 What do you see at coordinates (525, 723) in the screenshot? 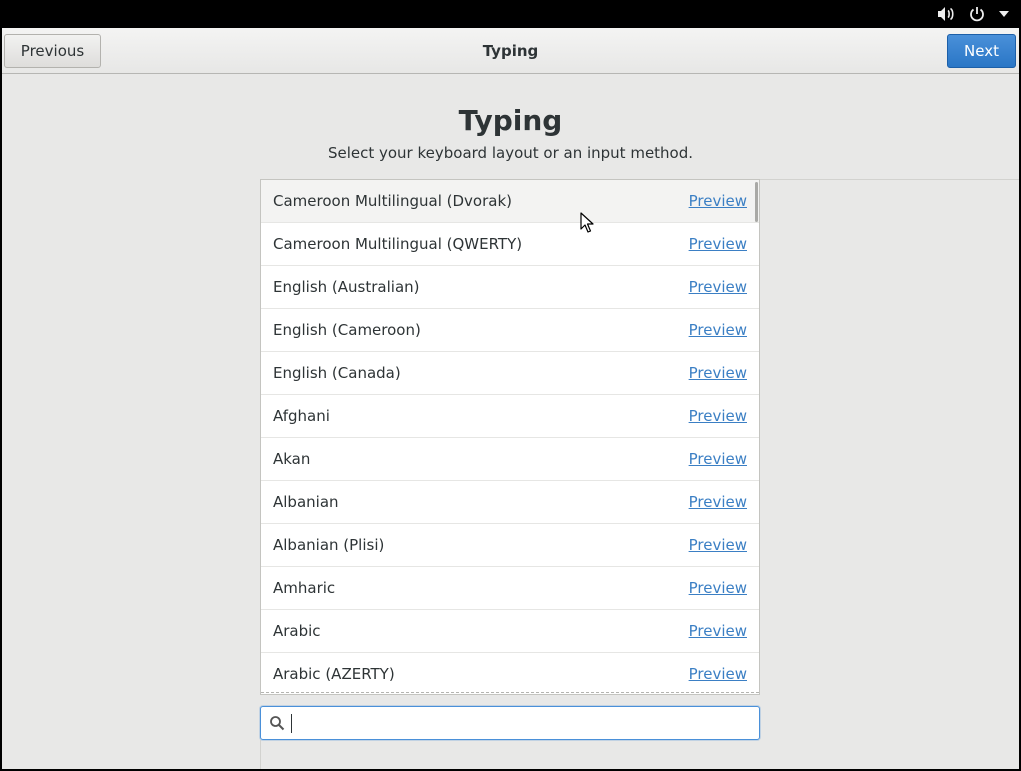
I see `search-input` at bounding box center [525, 723].